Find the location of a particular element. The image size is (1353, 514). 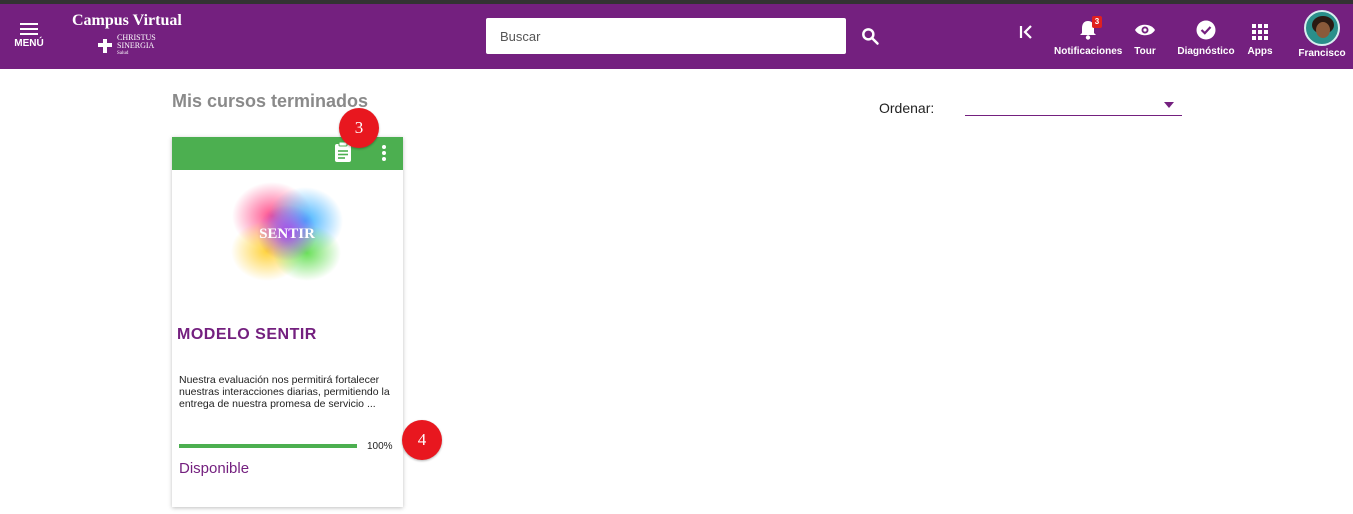

apps-button: Apps is located at coordinates (1260, 38).